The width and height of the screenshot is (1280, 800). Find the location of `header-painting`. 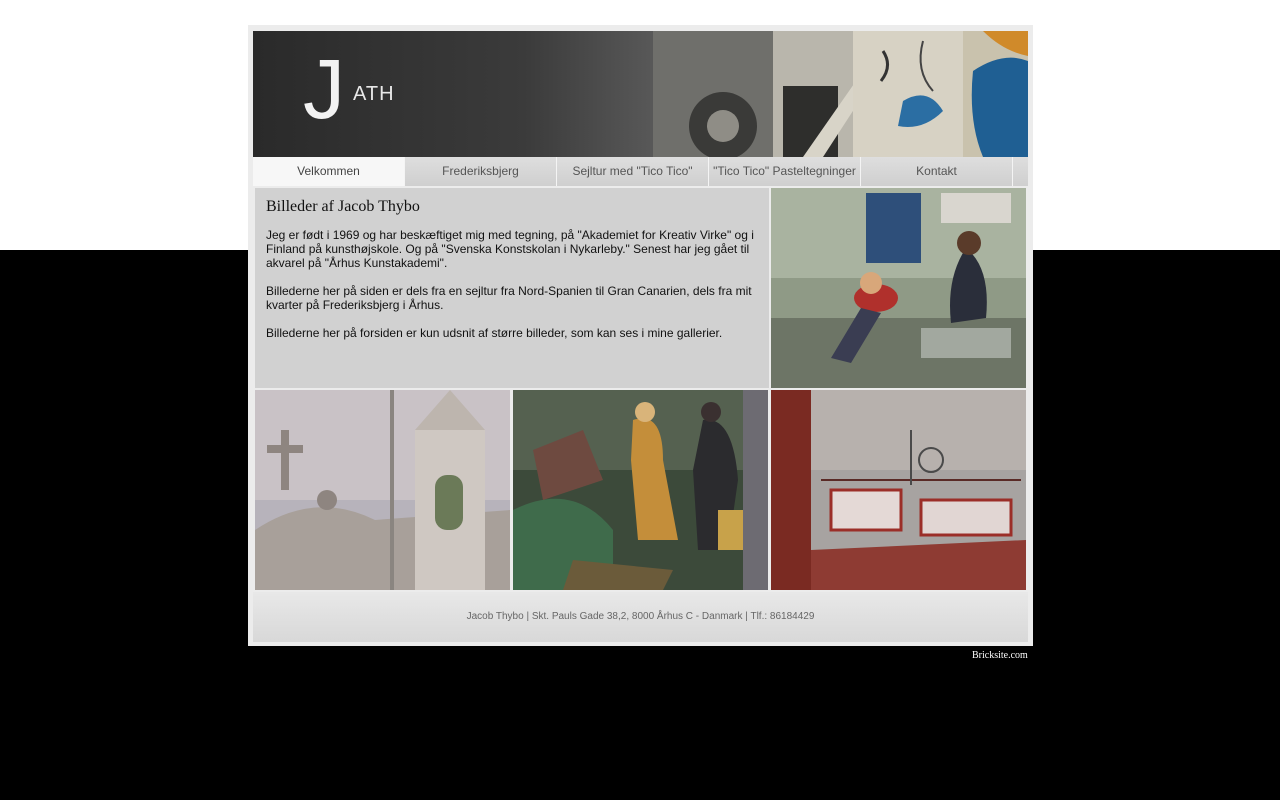

header-painting is located at coordinates (840, 94).